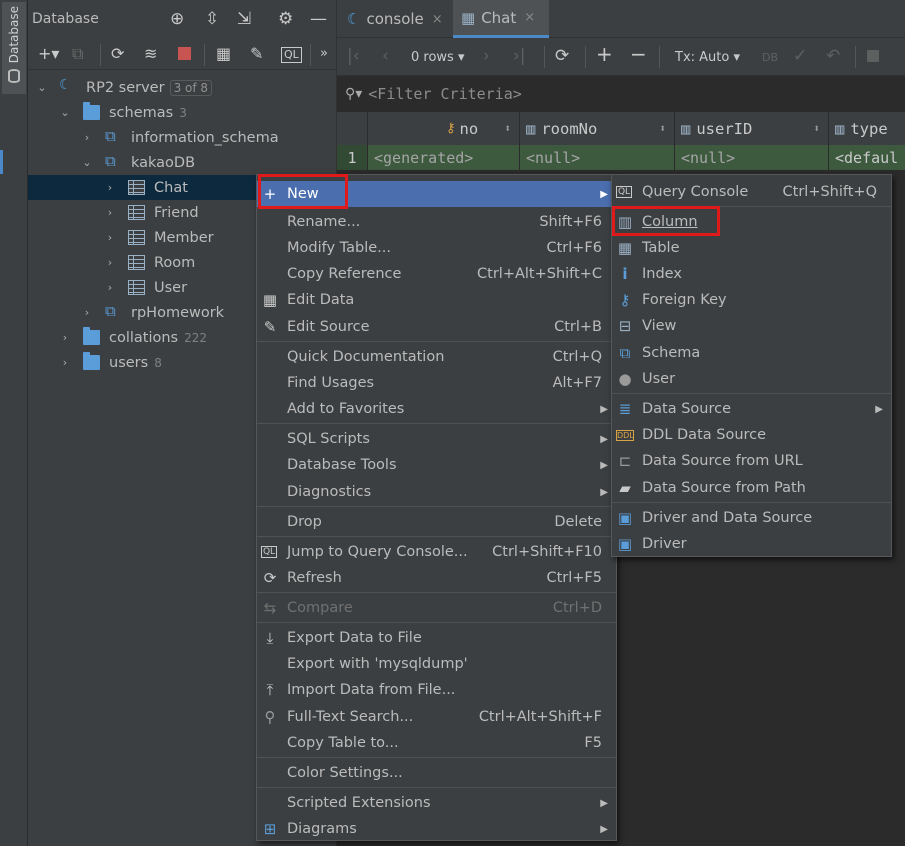 The height and width of the screenshot is (846, 905). Describe the element at coordinates (519, 56) in the screenshot. I see `last-page-icon: ›|` at that location.